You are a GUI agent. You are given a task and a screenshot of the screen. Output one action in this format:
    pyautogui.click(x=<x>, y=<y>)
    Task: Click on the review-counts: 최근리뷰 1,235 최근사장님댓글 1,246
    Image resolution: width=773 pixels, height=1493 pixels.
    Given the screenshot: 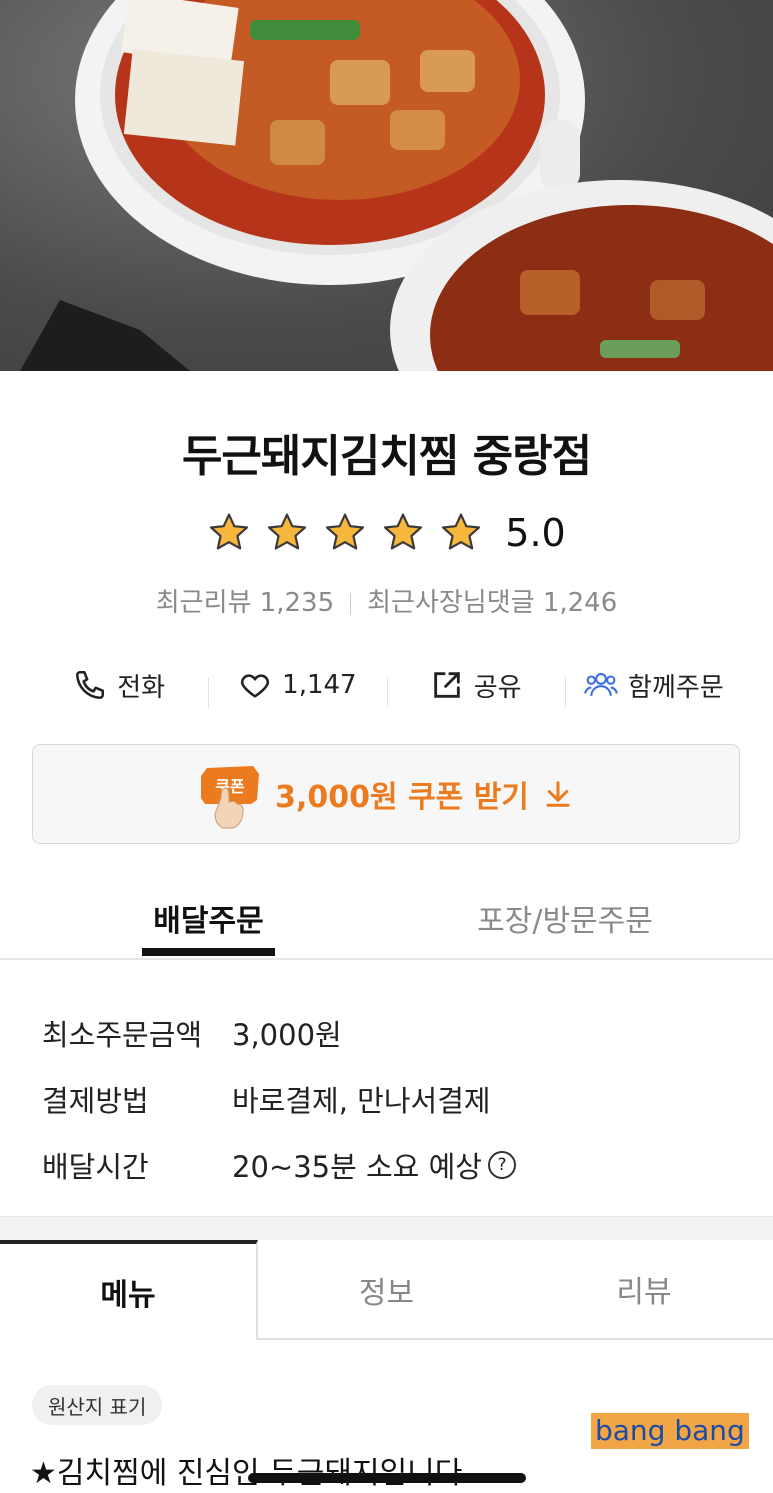 What is the action you would take?
    pyautogui.click(x=386, y=600)
    